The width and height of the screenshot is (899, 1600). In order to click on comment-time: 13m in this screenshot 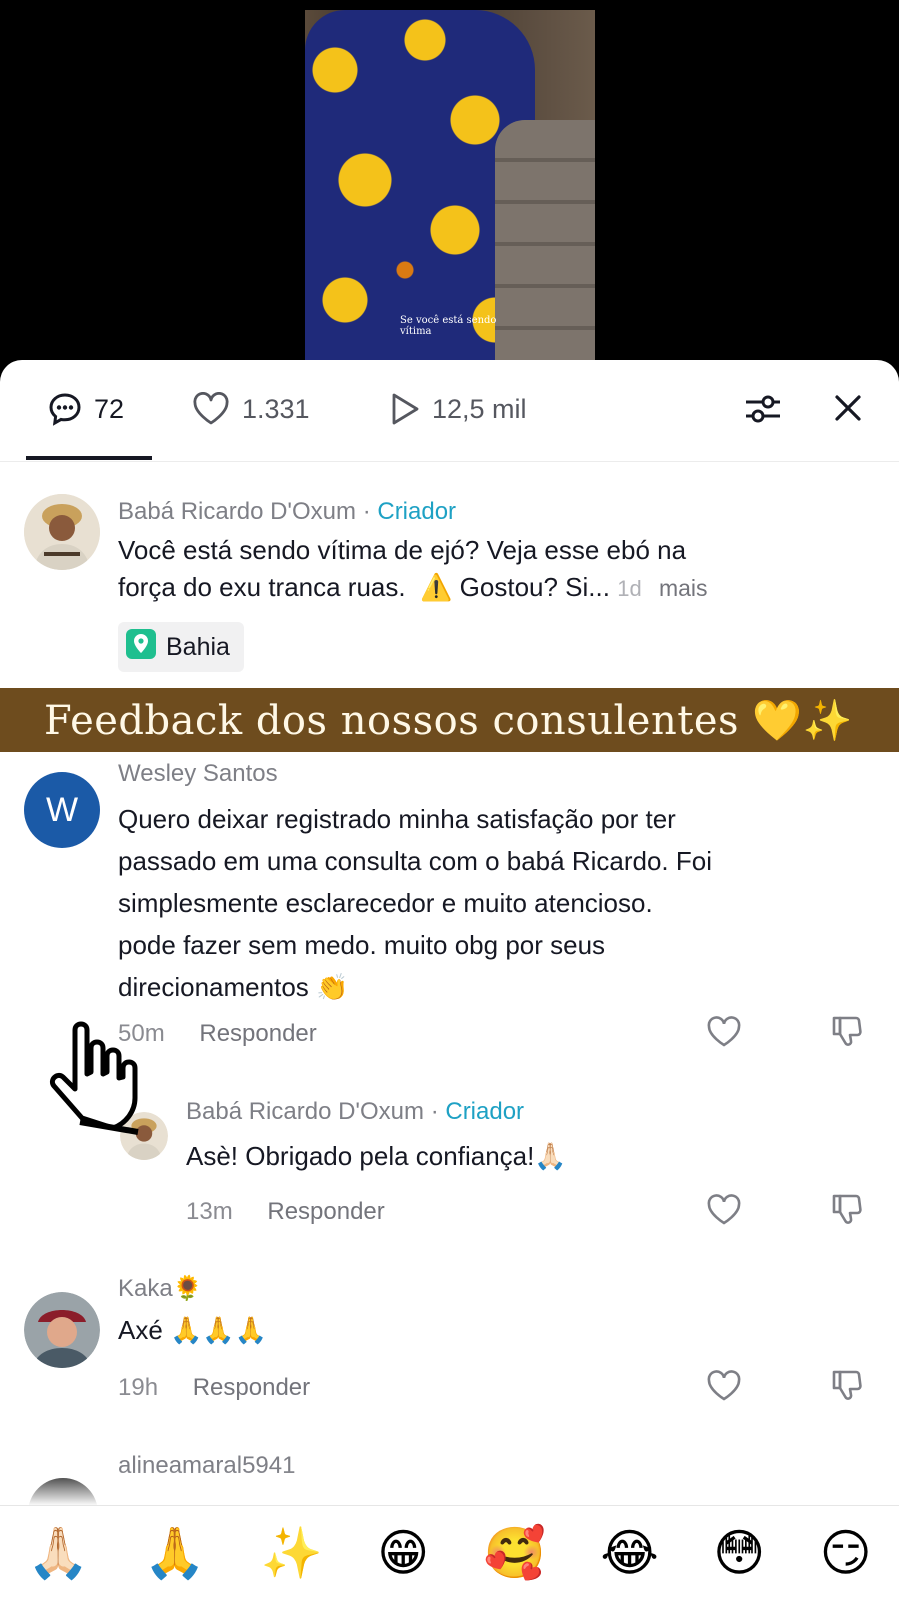, I will do `click(209, 1211)`.